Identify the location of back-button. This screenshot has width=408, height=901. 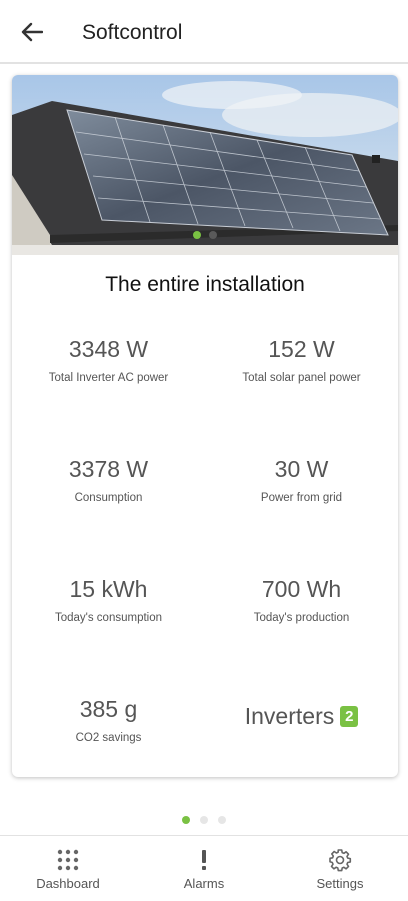
(32, 32).